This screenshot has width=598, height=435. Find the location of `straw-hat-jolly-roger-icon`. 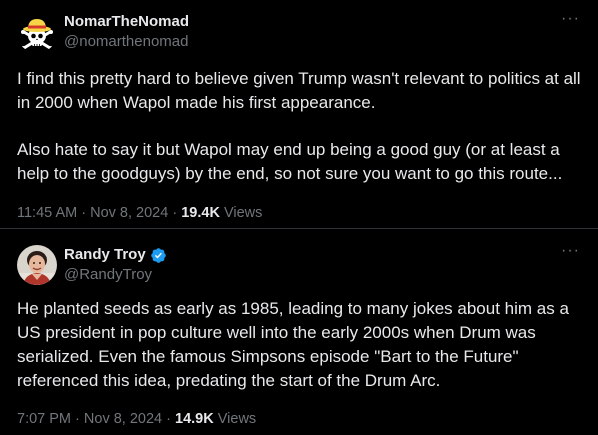

straw-hat-jolly-roger-icon is located at coordinates (37, 33).